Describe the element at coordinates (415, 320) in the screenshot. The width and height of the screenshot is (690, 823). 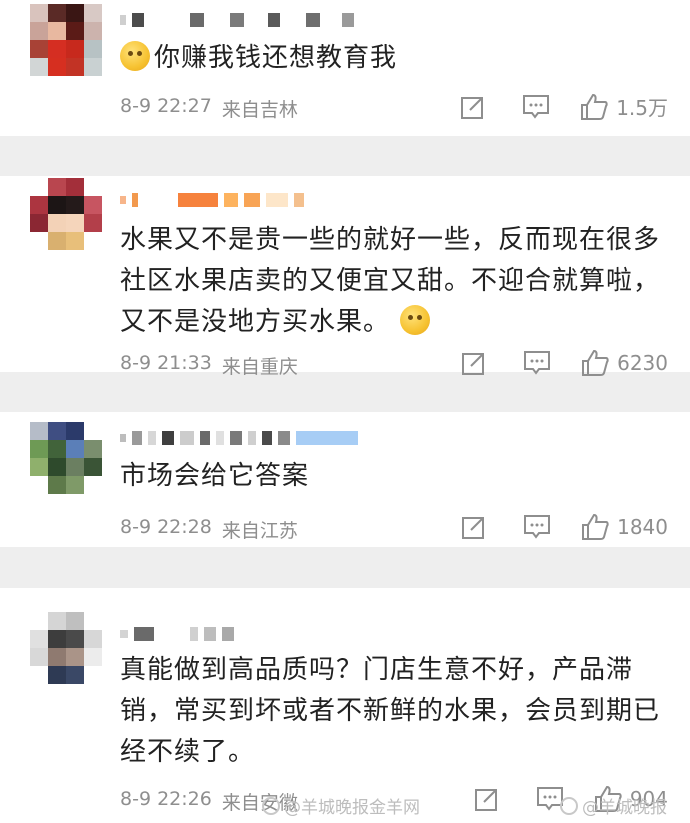
I see `thinking-face-icon` at that location.